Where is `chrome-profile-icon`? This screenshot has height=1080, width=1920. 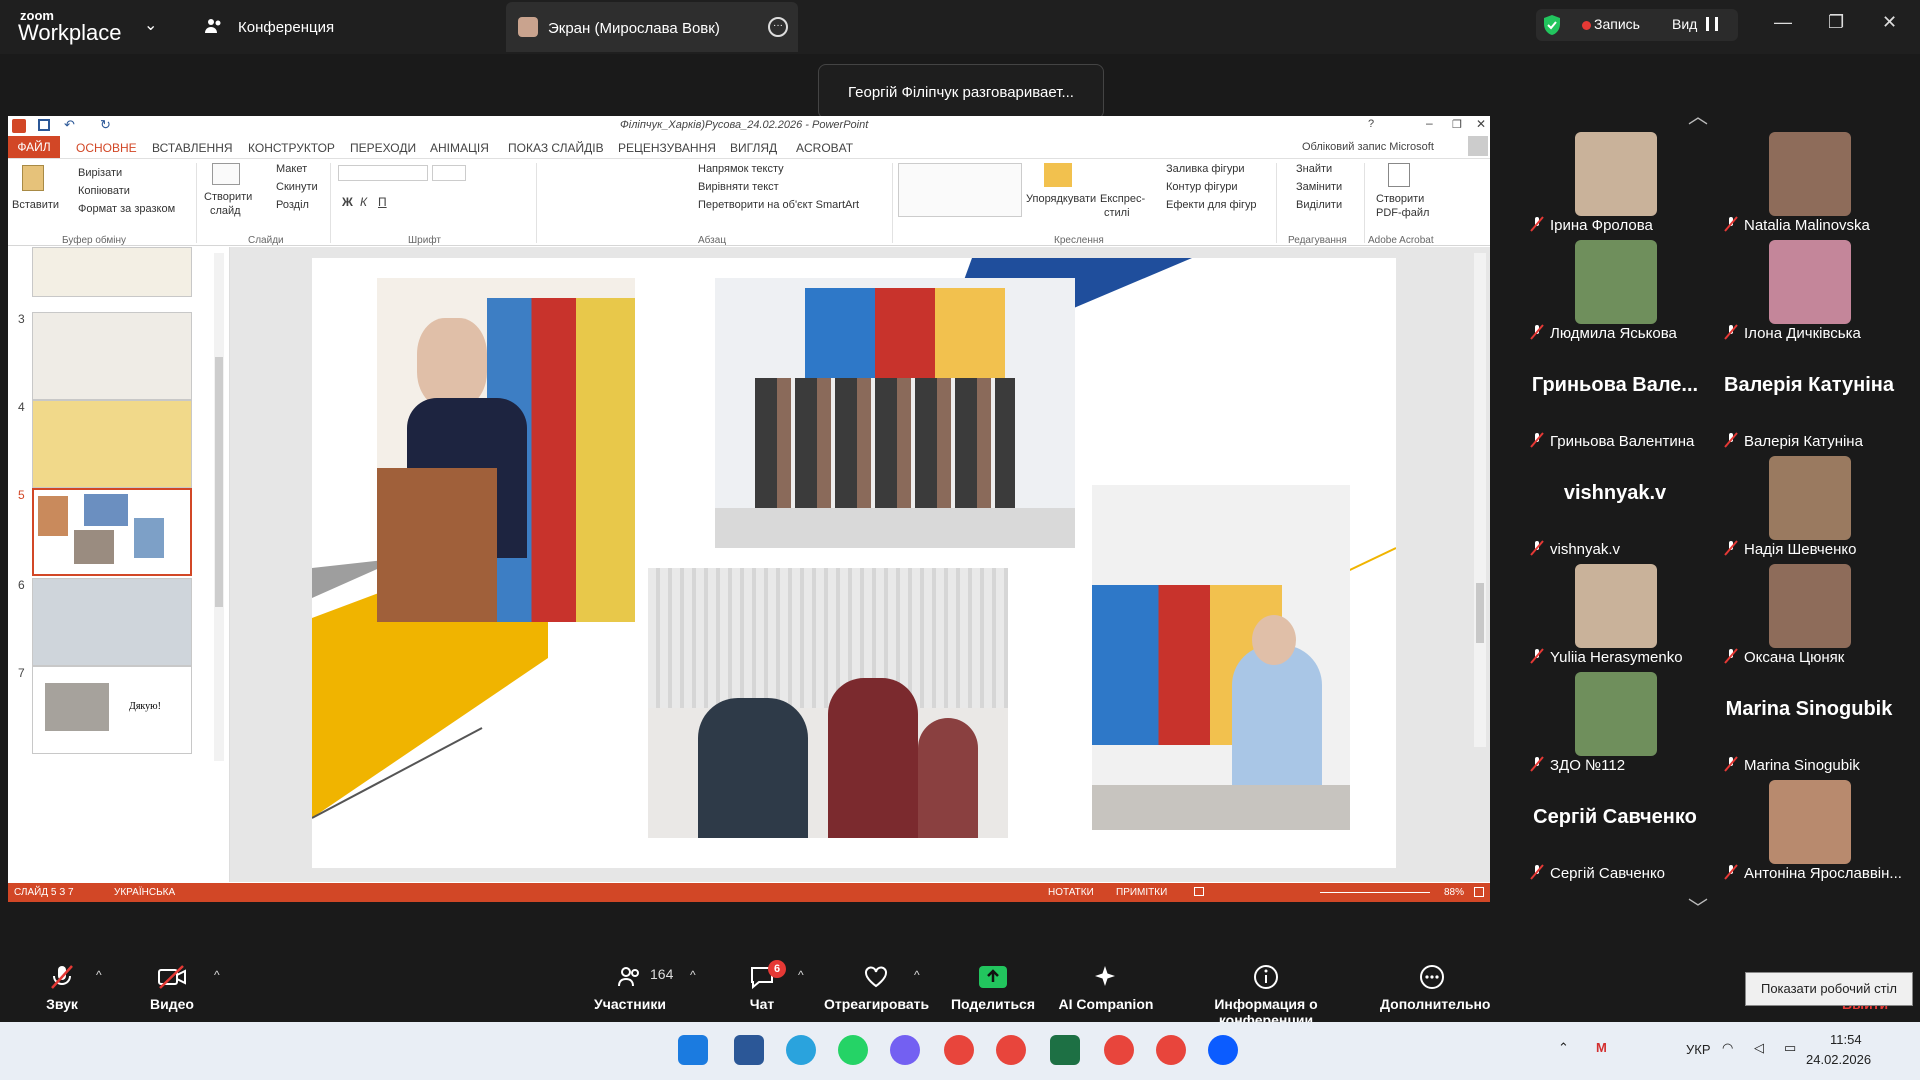 chrome-profile-icon is located at coordinates (1011, 1050).